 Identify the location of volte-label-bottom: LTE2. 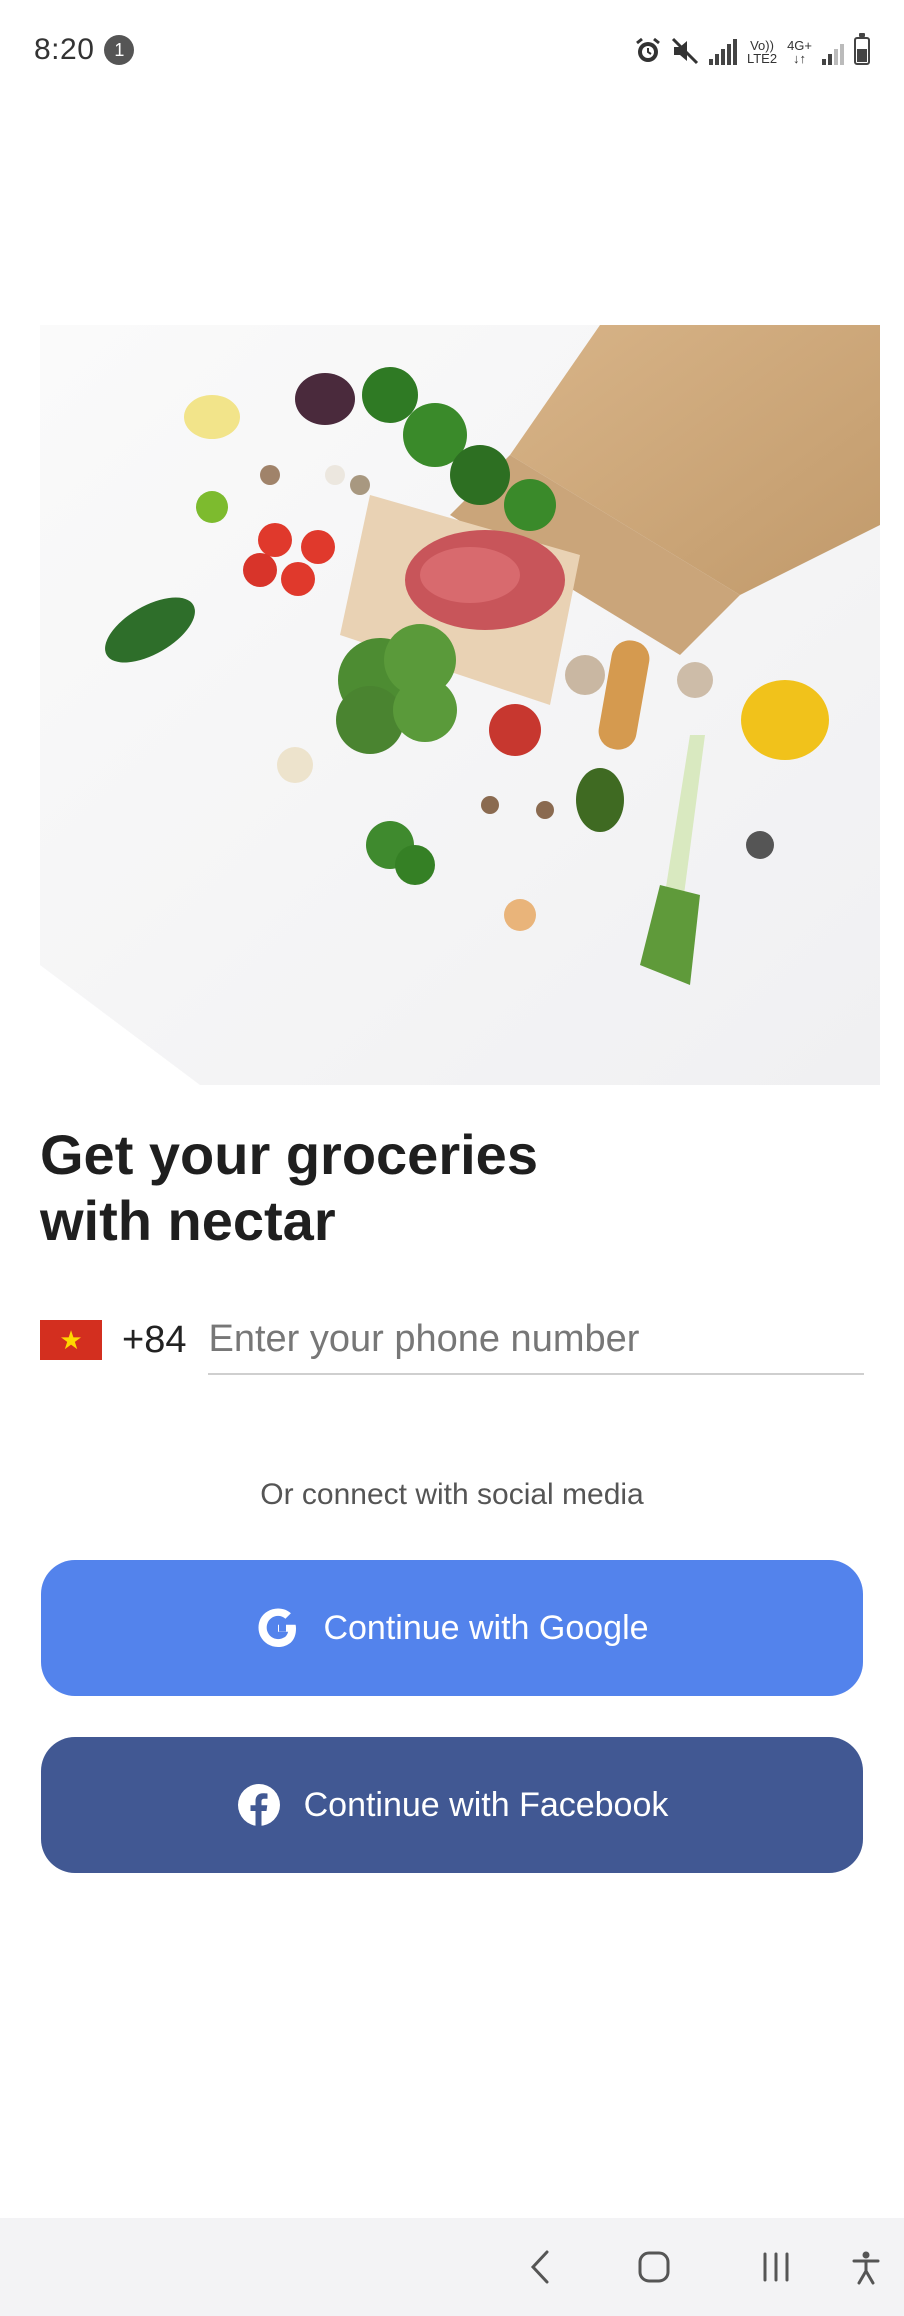
(762, 58).